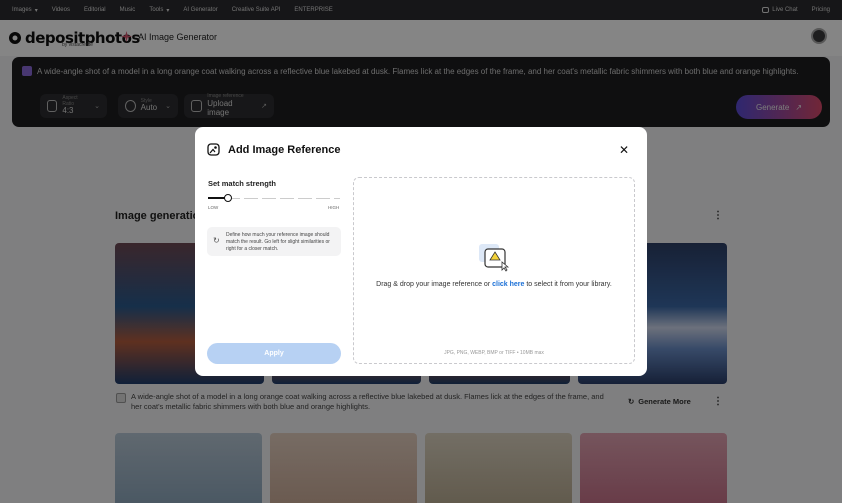 The height and width of the screenshot is (503, 842). I want to click on slider-high-label: HIGH, so click(334, 207).